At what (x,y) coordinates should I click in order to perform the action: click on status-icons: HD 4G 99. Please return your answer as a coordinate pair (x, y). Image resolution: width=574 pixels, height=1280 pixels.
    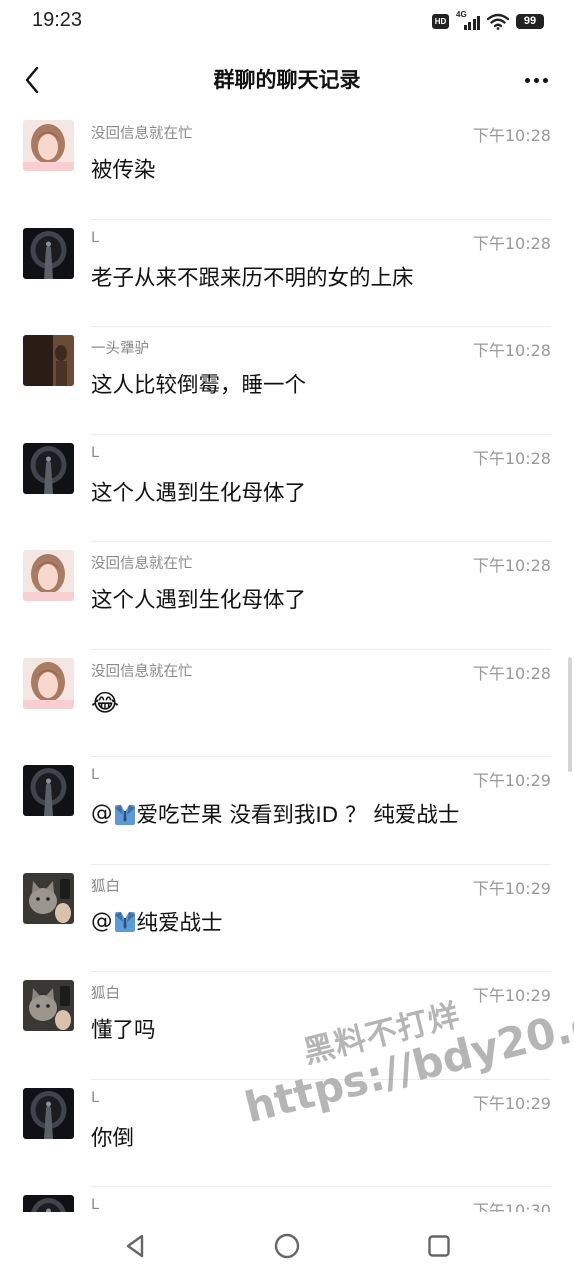
    Looking at the image, I should click on (488, 20).